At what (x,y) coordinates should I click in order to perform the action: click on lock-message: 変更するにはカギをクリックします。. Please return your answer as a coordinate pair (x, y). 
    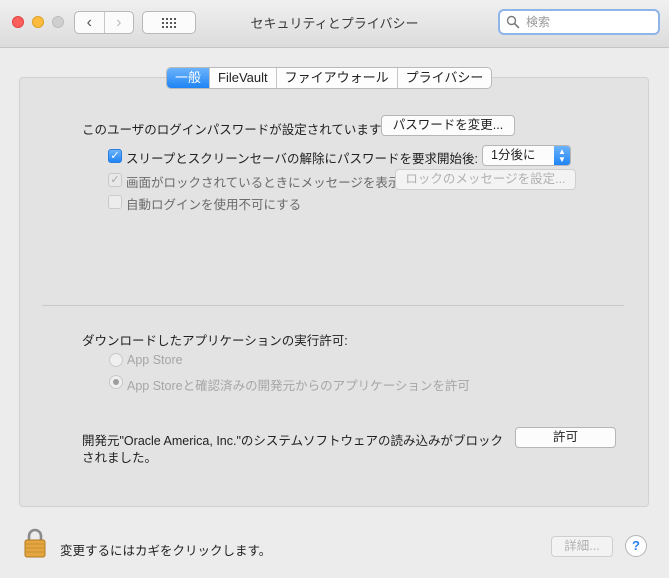
    Looking at the image, I should click on (166, 551).